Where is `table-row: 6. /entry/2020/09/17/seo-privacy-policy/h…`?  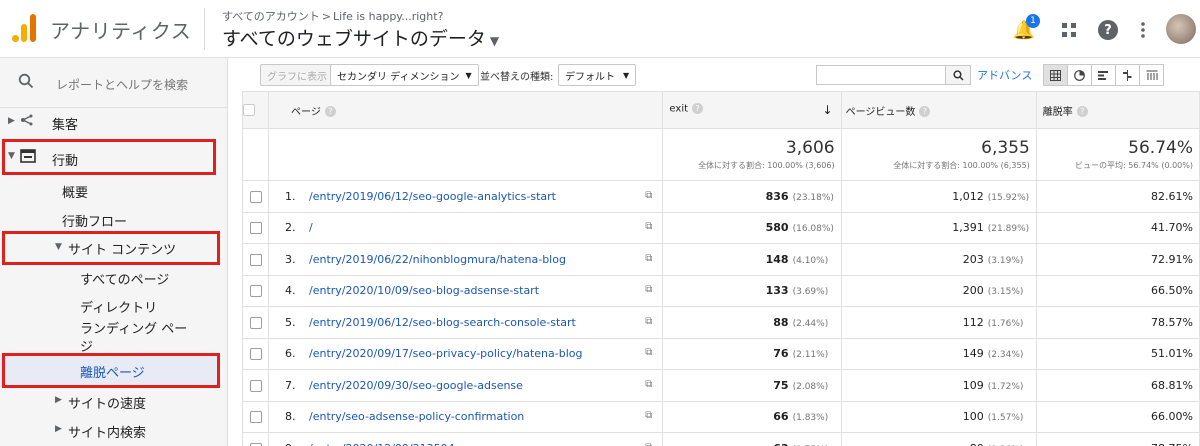 table-row: 6. /entry/2020/09/17/seo-privacy-policy/h… is located at coordinates (720, 353).